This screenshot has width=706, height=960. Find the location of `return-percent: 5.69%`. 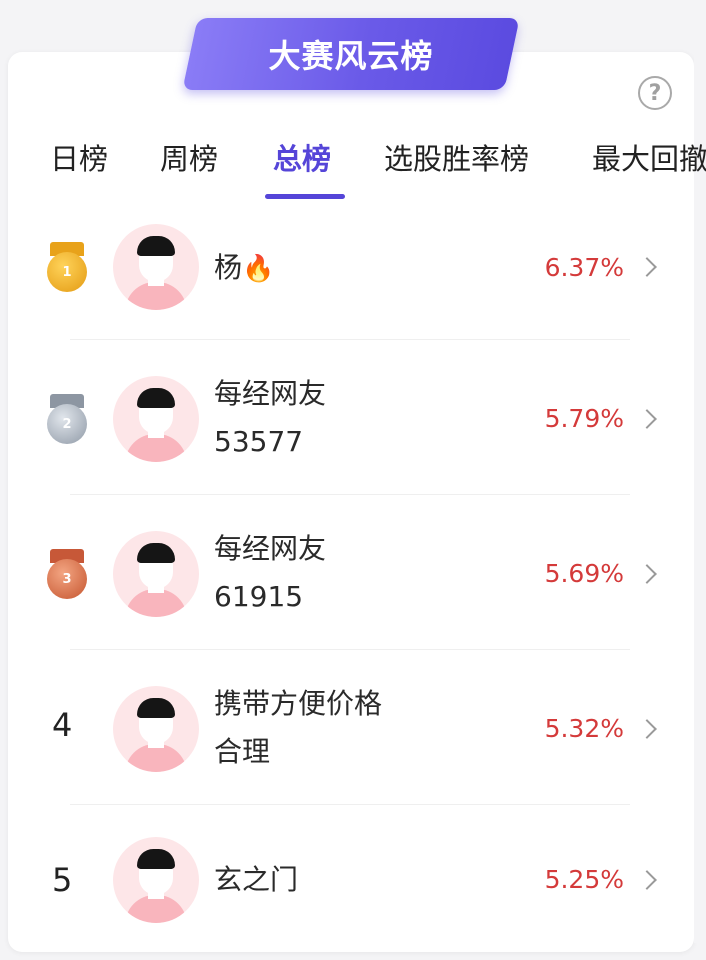

return-percent: 5.69% is located at coordinates (584, 573).